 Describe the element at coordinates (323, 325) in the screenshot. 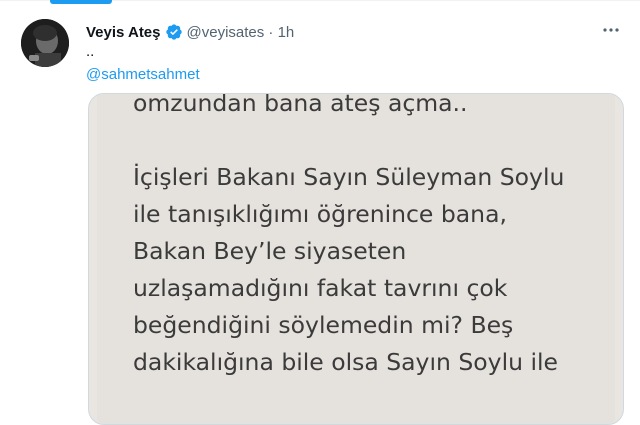

I see `image-text-line: beğendiğini söylemedin mi? Beş` at that location.